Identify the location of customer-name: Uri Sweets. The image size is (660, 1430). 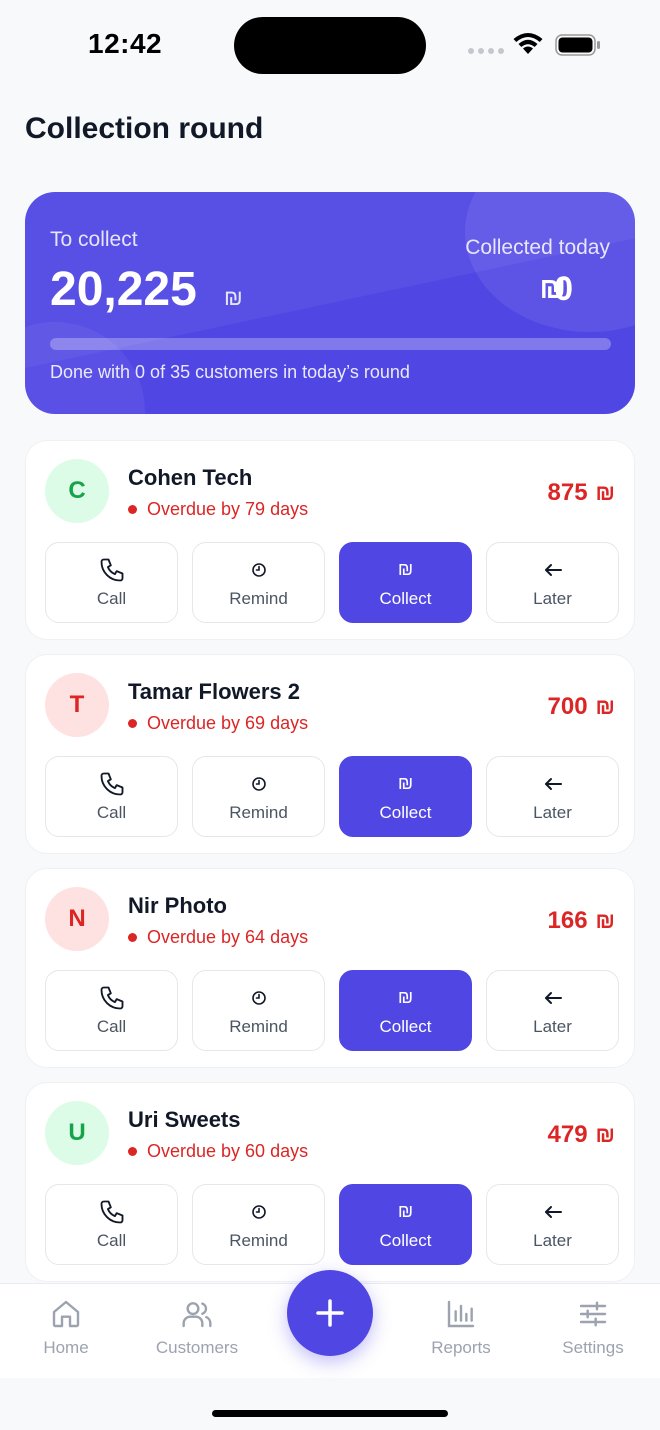
(184, 1120).